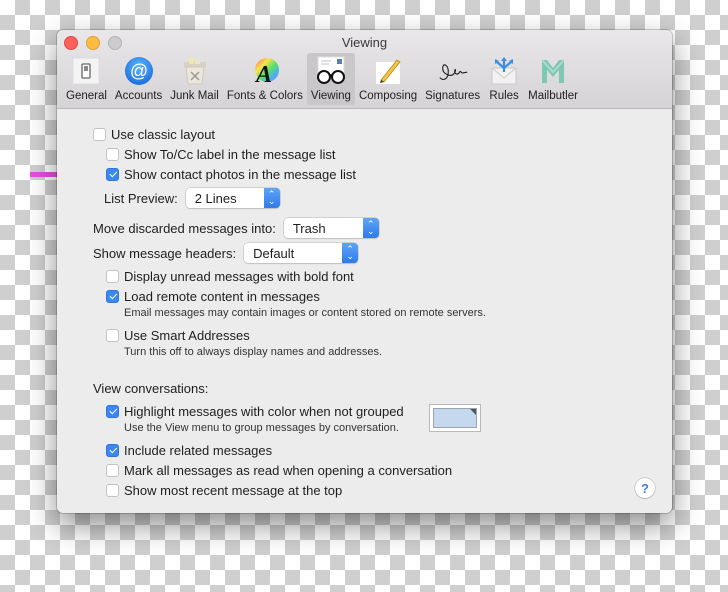 This screenshot has width=728, height=592. I want to click on checkbox-label: Use Smart Addresses, so click(187, 335).